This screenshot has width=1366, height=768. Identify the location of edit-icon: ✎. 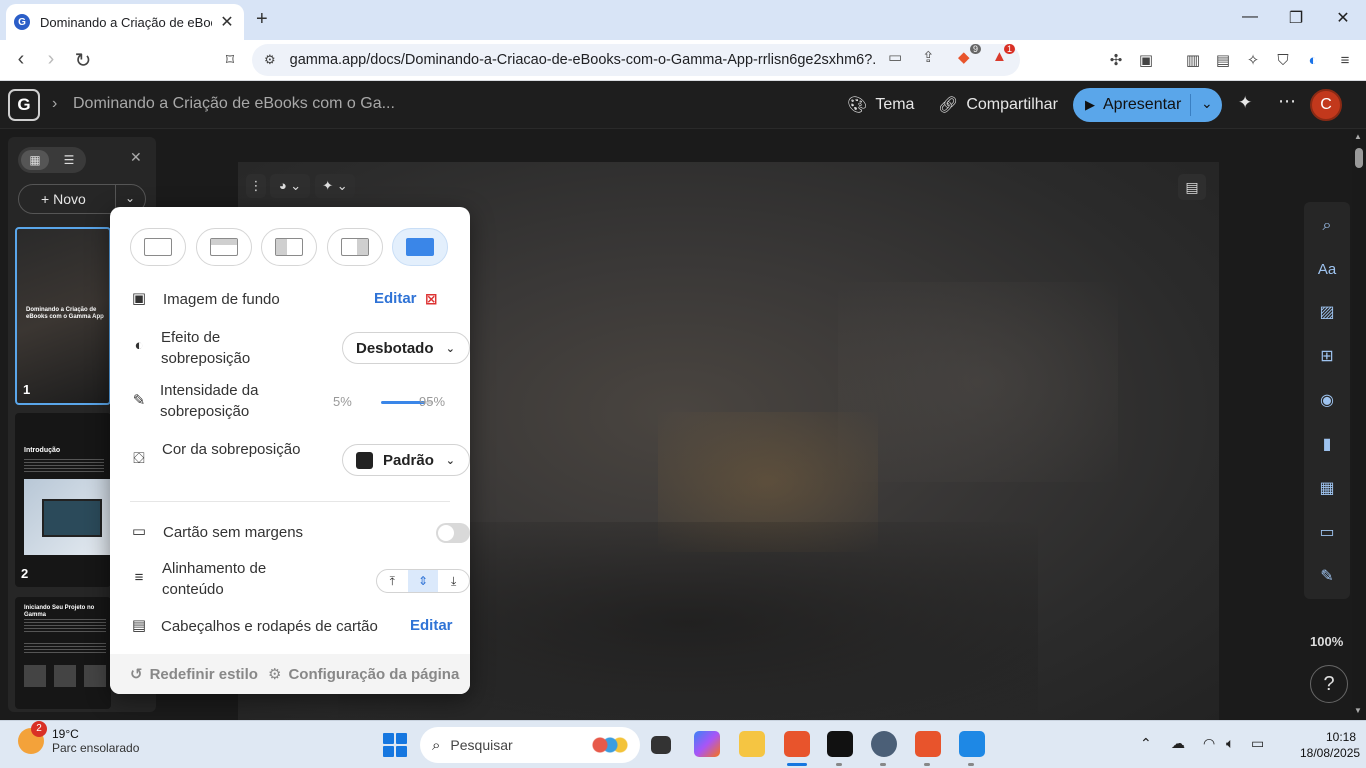
(1327, 577).